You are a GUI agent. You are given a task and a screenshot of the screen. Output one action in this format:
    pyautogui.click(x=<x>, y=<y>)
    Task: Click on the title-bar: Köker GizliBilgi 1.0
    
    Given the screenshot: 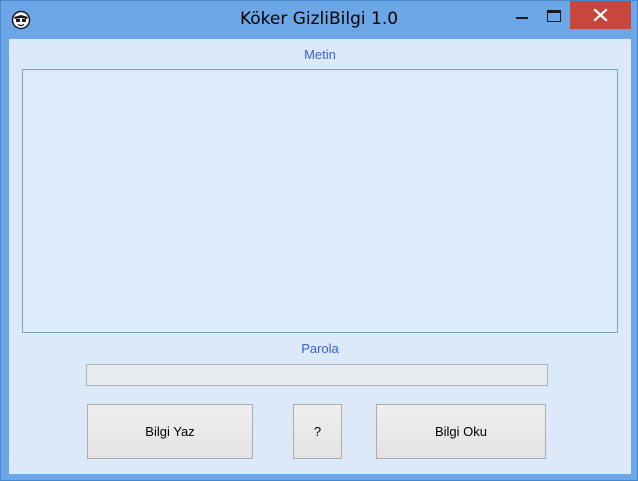 What is the action you would take?
    pyautogui.click(x=319, y=19)
    